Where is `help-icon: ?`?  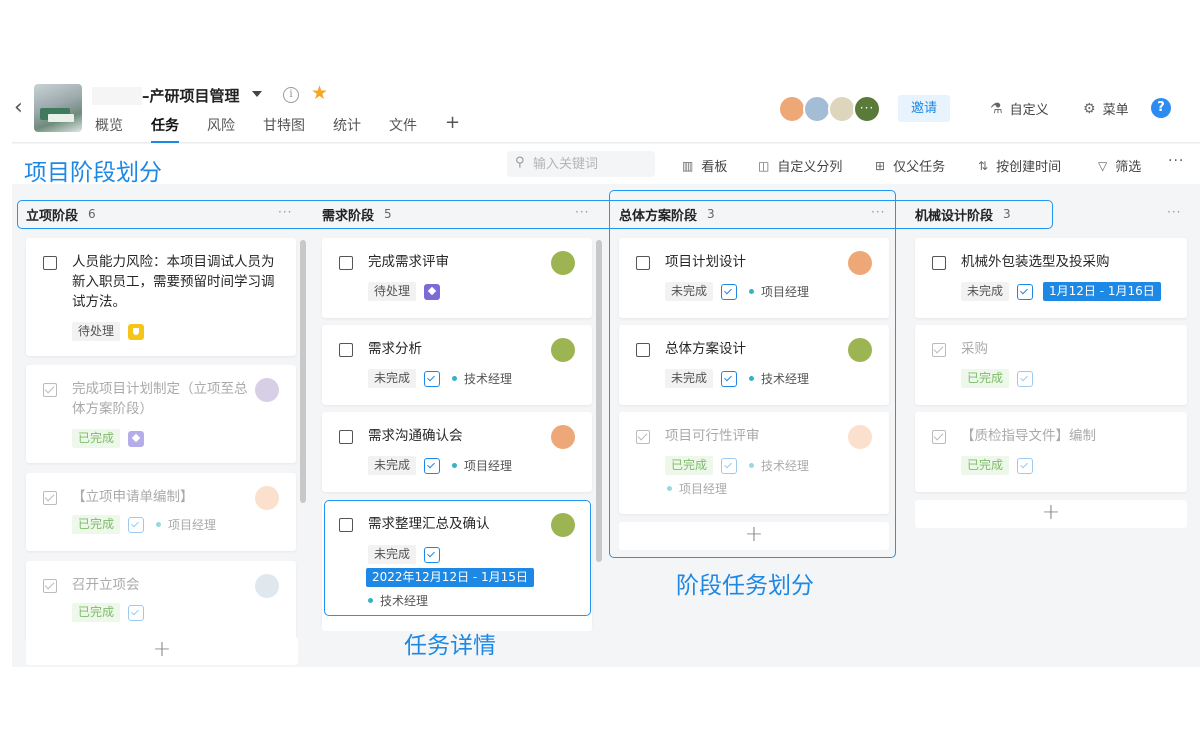
help-icon: ? is located at coordinates (1161, 108).